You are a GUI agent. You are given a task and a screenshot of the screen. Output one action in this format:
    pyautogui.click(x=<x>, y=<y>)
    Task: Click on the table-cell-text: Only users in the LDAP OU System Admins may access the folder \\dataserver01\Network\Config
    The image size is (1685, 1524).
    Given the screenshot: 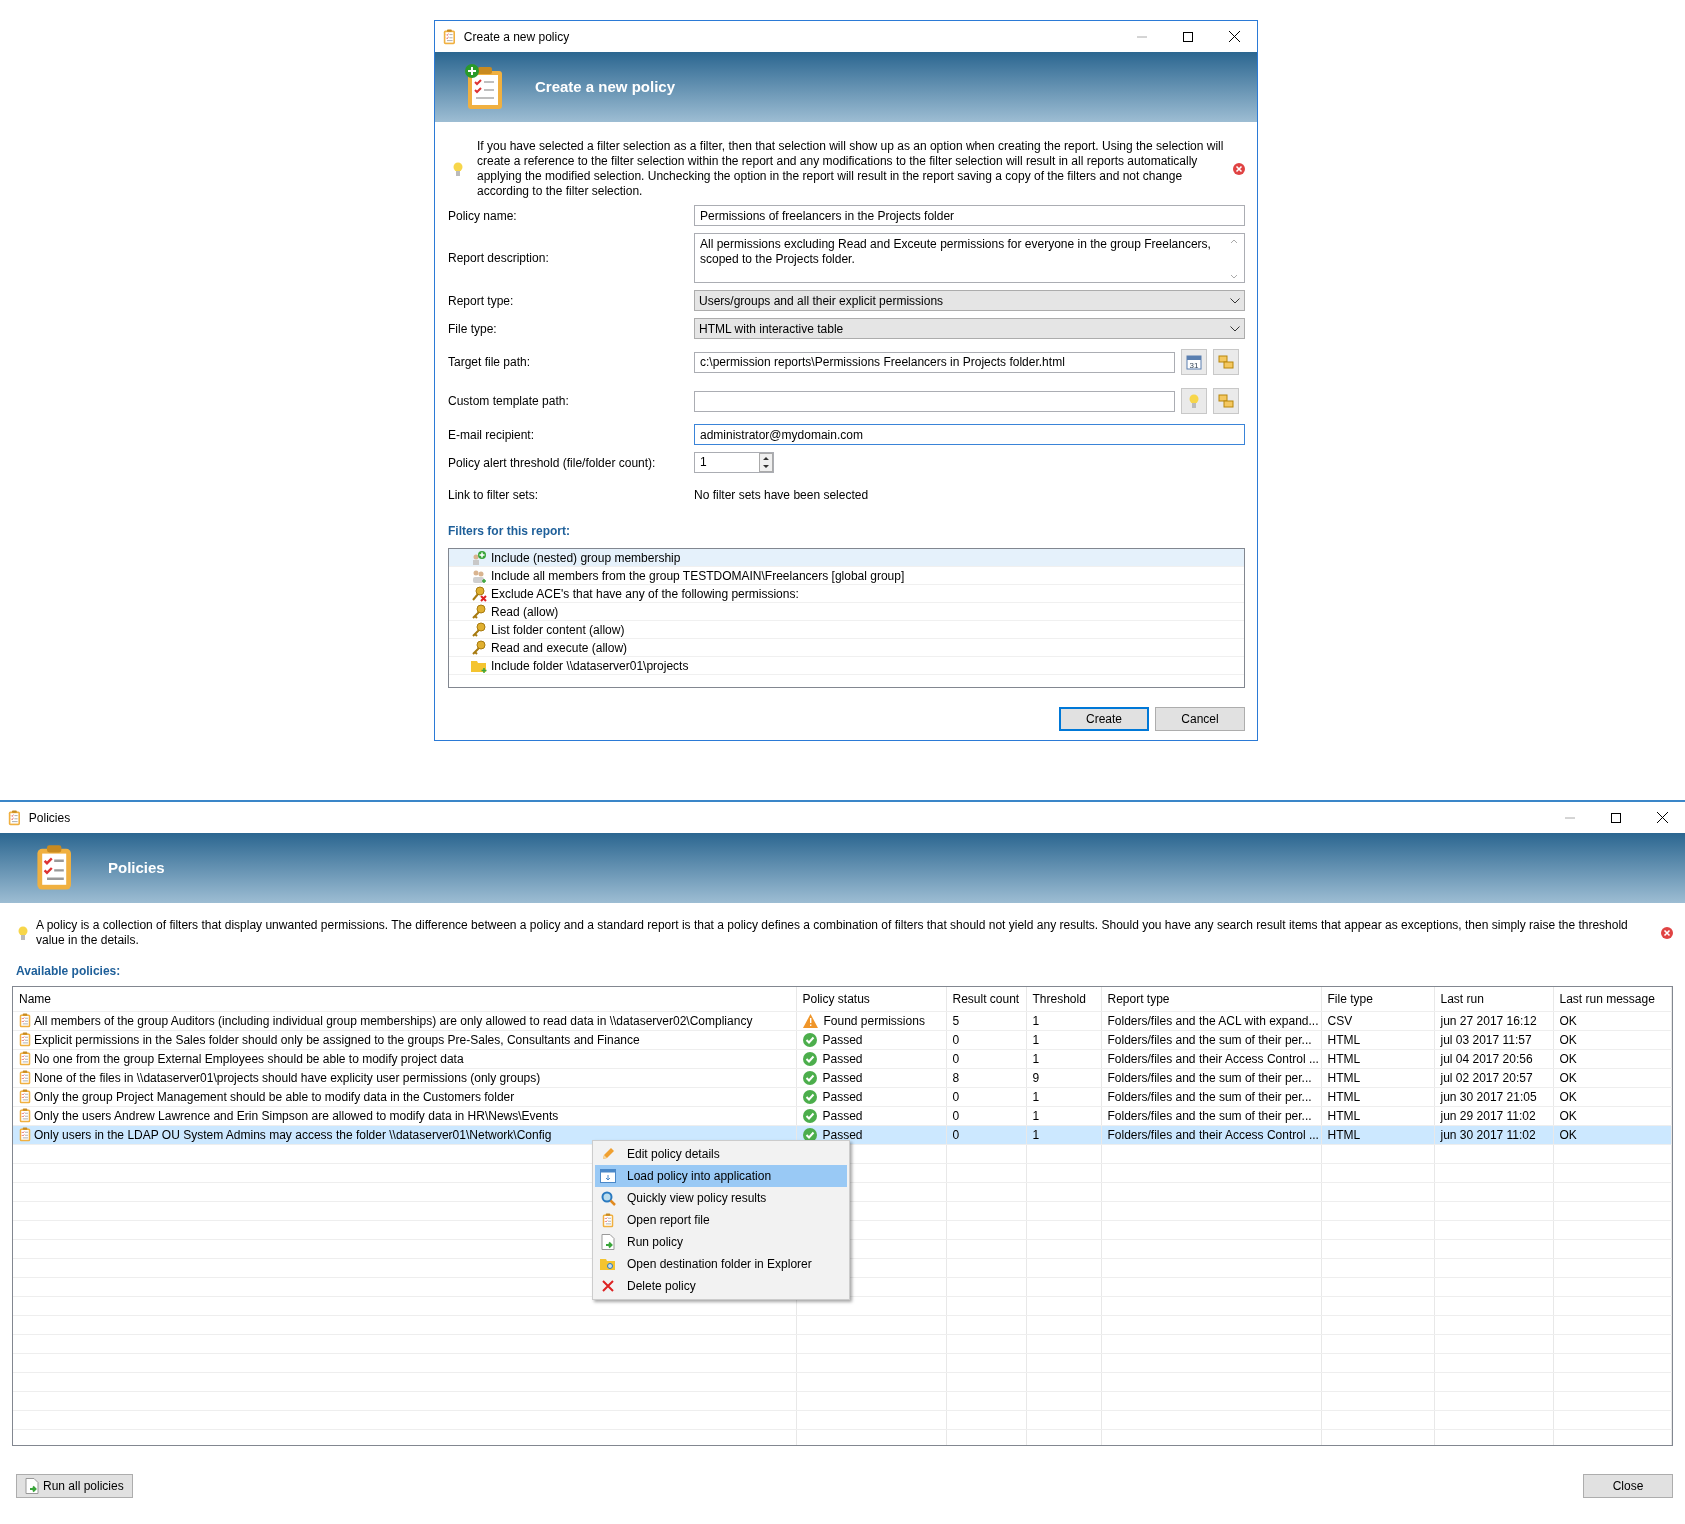 What is the action you would take?
    pyautogui.click(x=293, y=1134)
    